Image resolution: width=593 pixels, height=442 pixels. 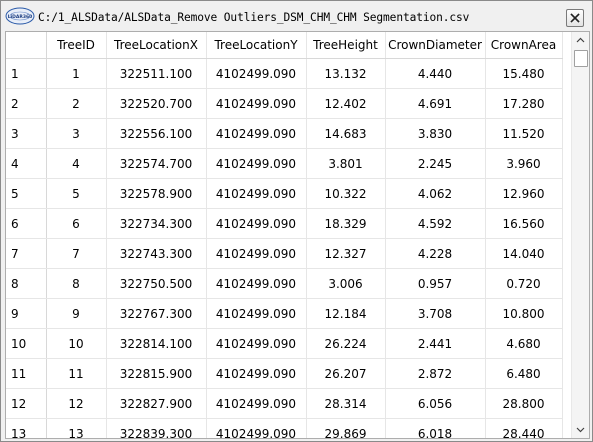 What do you see at coordinates (76, 73) in the screenshot?
I see `cell-treeid: 1` at bounding box center [76, 73].